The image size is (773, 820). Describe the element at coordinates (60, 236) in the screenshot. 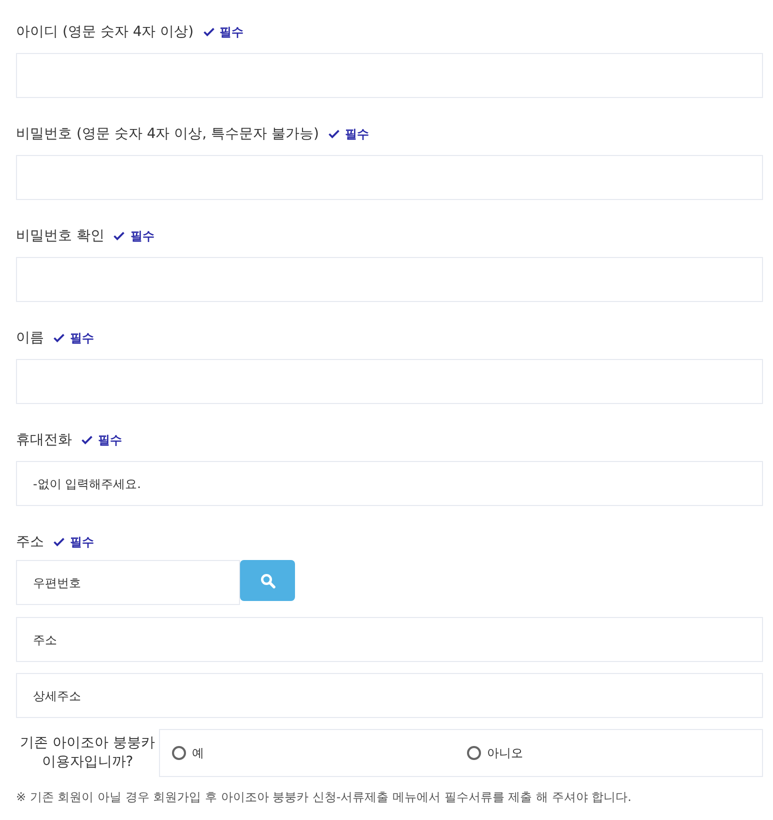

I see `field-label: 비밀번호 확인` at that location.